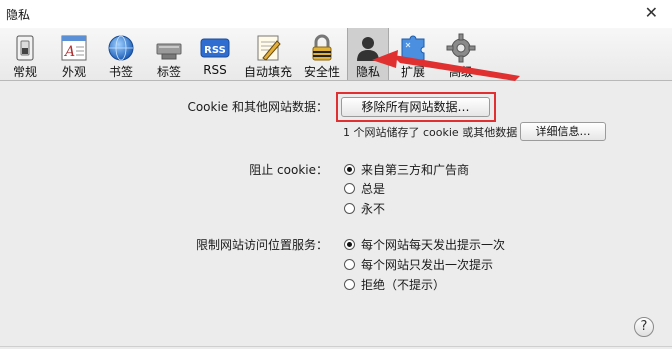 This screenshot has width=672, height=349. I want to click on tab-extensions: 扩展, so click(413, 54).